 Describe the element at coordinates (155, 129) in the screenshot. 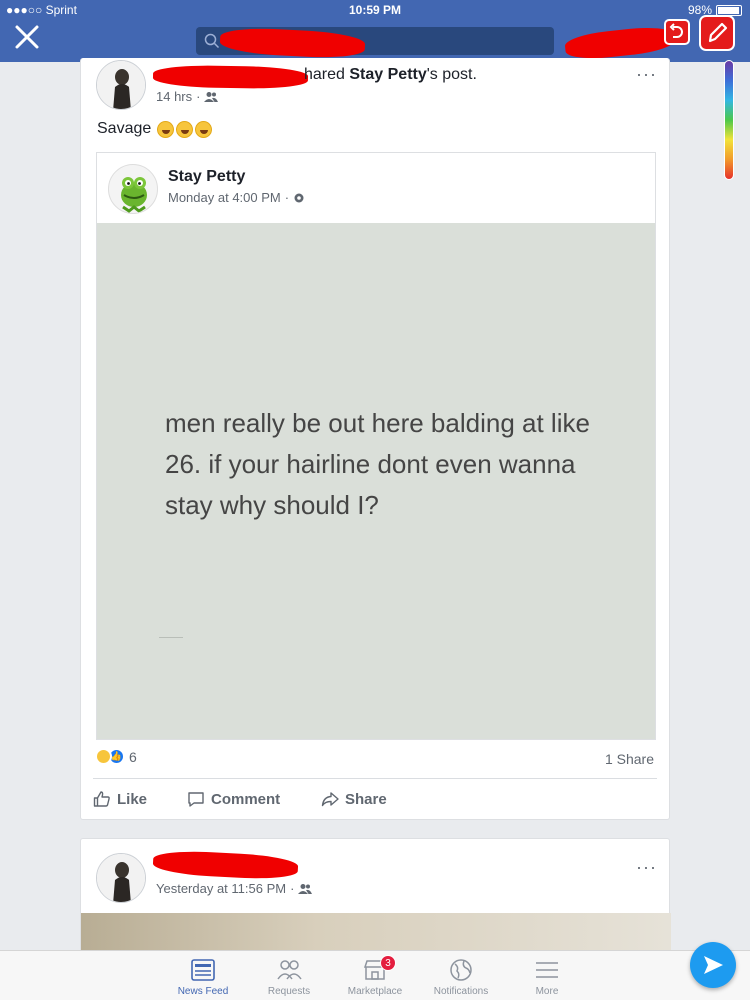

I see `post-body: Savage` at that location.